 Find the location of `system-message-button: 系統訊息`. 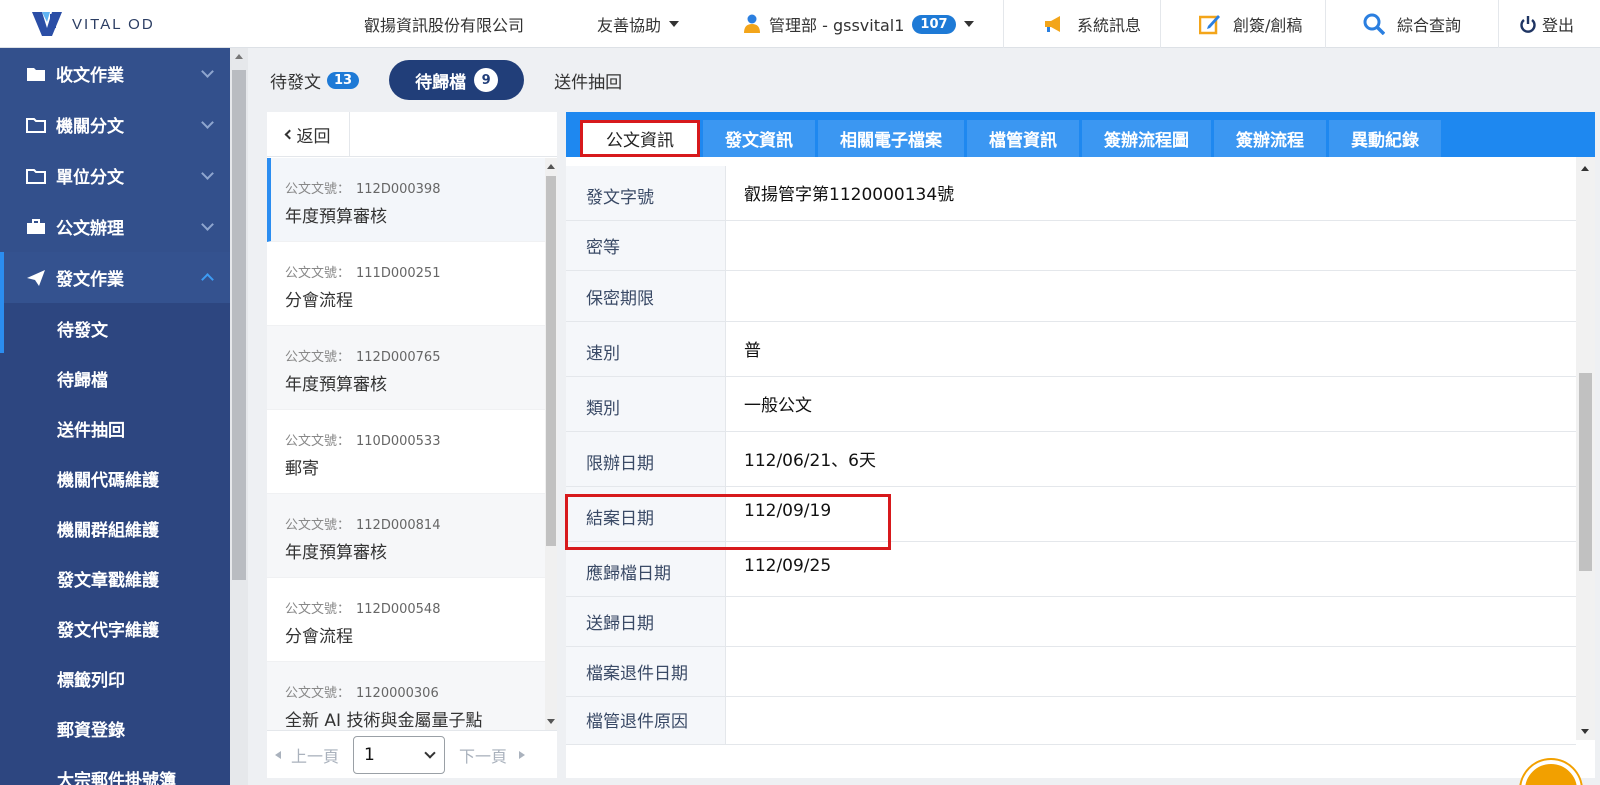

system-message-button: 系統訊息 is located at coordinates (1092, 24).